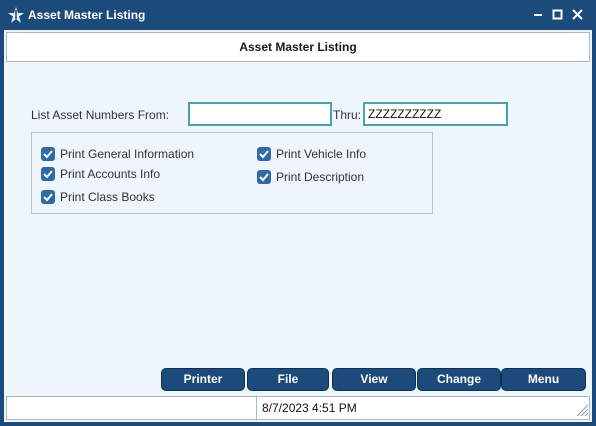 The width and height of the screenshot is (596, 426). What do you see at coordinates (127, 154) in the screenshot?
I see `checkbox-label: Print General Information` at bounding box center [127, 154].